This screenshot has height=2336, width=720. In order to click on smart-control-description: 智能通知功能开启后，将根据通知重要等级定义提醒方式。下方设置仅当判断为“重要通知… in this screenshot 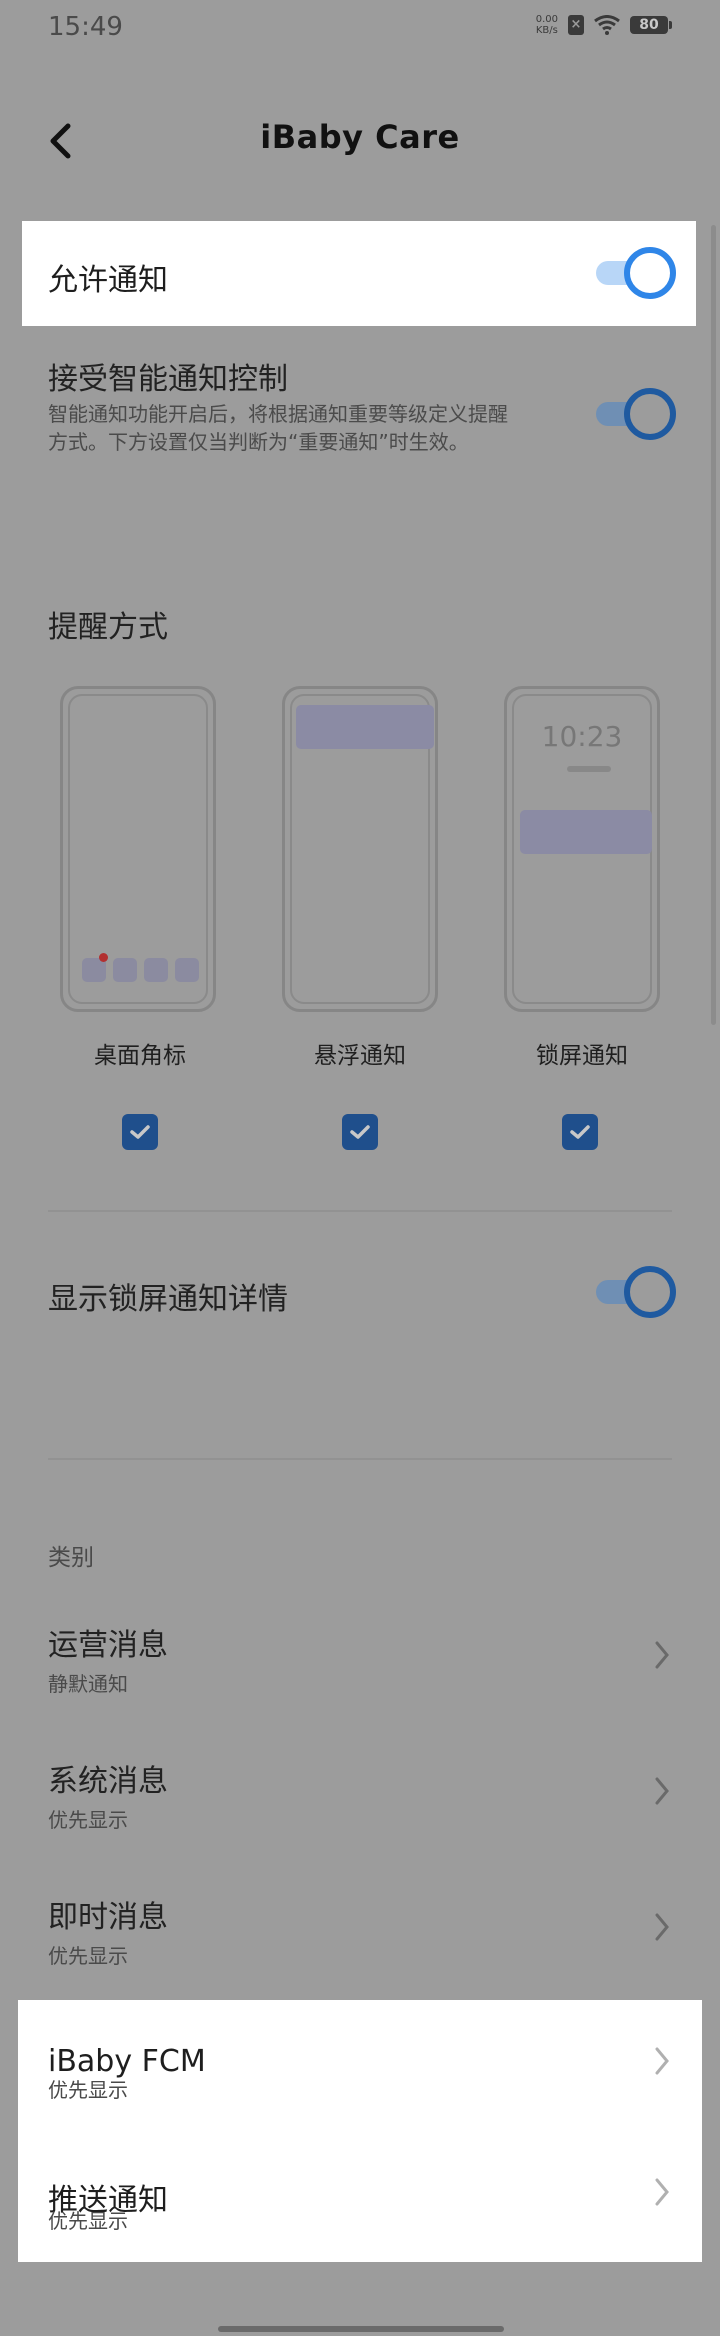, I will do `click(278, 428)`.